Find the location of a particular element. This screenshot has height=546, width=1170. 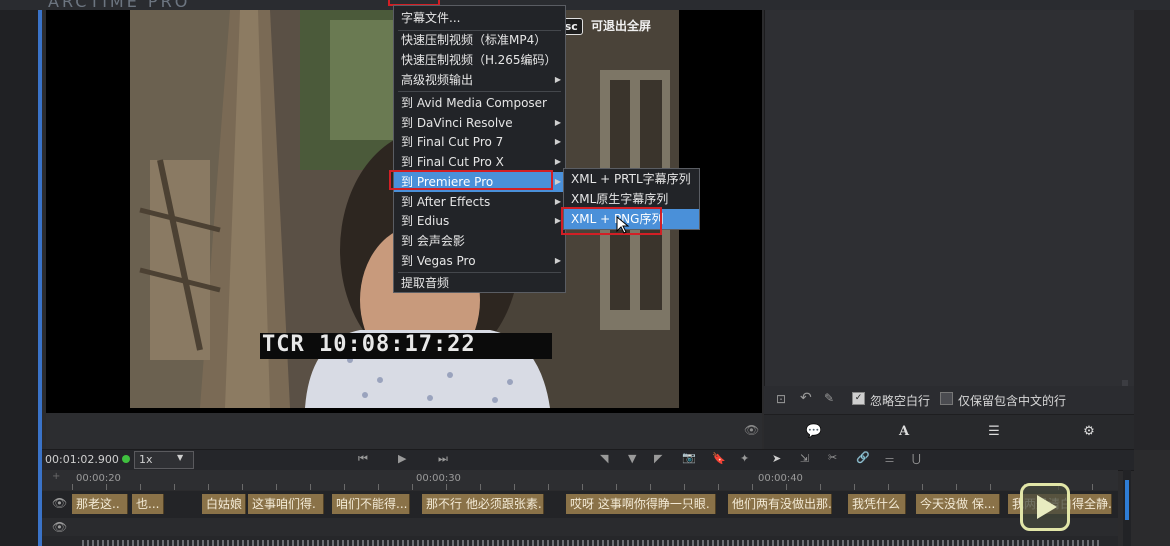

menu-item-label: 到 DaVinci Resolve is located at coordinates (457, 123).